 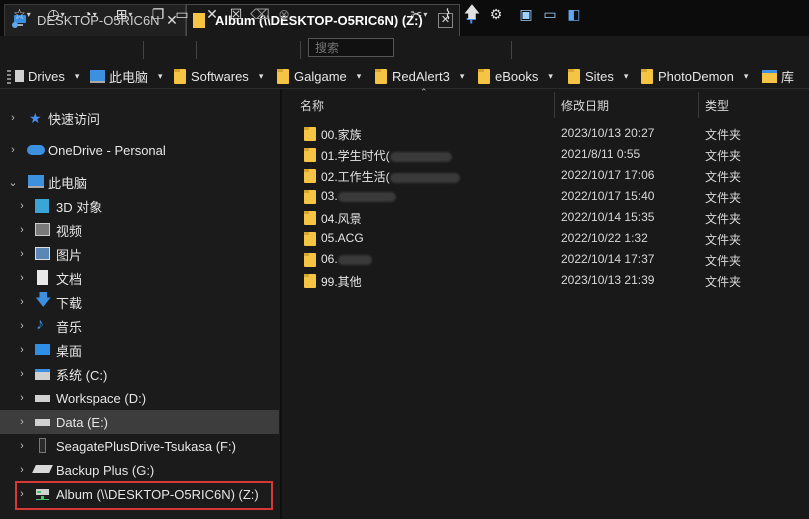 What do you see at coordinates (182, 14) in the screenshot?
I see `layout-button: ▭` at bounding box center [182, 14].